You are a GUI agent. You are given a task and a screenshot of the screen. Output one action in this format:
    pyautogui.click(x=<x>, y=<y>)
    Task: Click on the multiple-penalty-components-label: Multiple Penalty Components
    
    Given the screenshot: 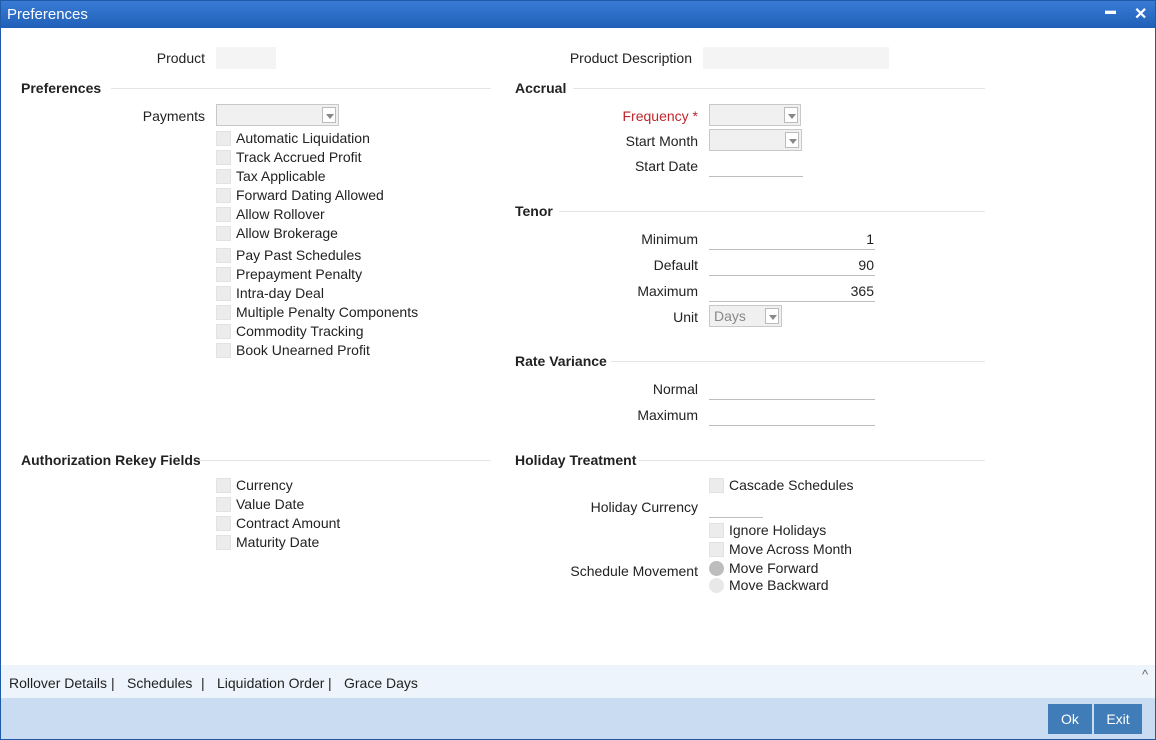 What is the action you would take?
    pyautogui.click(x=327, y=312)
    